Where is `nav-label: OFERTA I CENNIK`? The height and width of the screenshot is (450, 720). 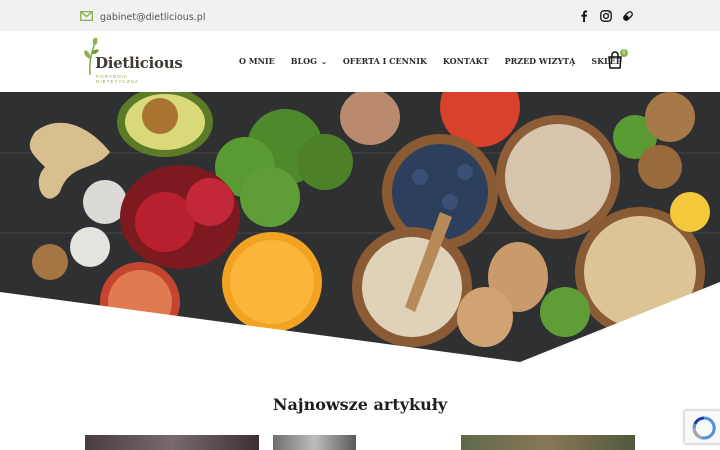 nav-label: OFERTA I CENNIK is located at coordinates (384, 61).